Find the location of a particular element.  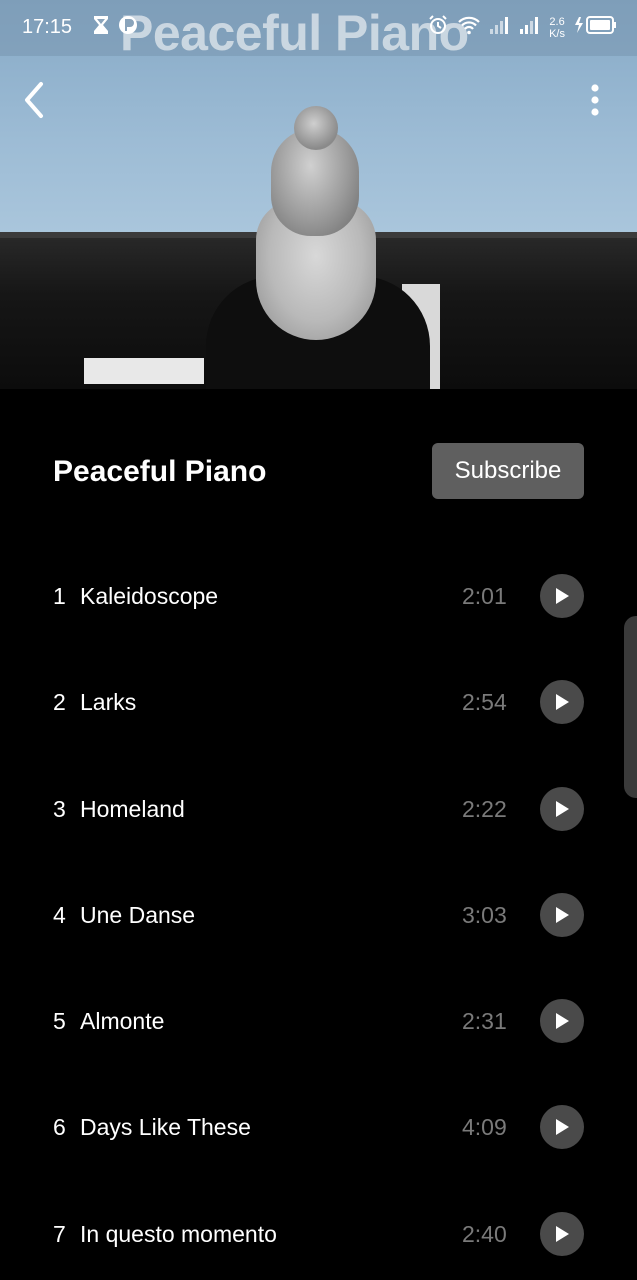

track-duration: 3:03 is located at coordinates (484, 914).